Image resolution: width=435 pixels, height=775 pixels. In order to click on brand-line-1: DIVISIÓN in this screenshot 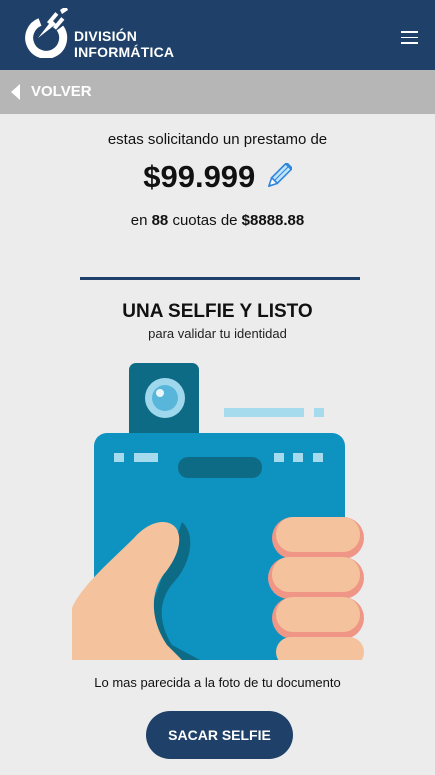, I will do `click(106, 36)`.